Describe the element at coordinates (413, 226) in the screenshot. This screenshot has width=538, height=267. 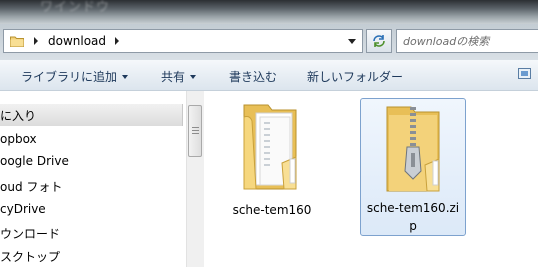
I see `file-name-label-line2: p` at that location.